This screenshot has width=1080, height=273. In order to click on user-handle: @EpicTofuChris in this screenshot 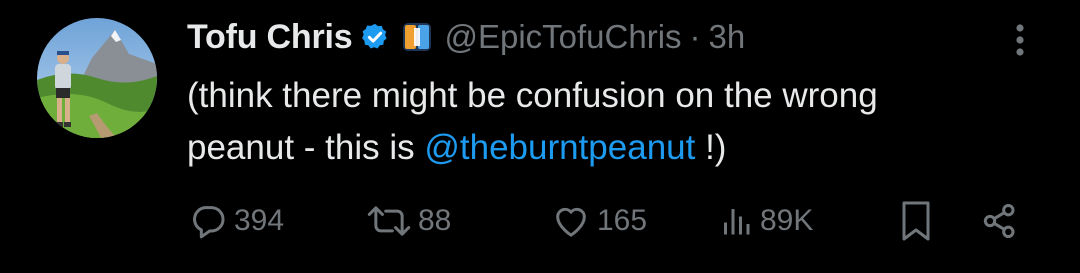, I will do `click(562, 37)`.